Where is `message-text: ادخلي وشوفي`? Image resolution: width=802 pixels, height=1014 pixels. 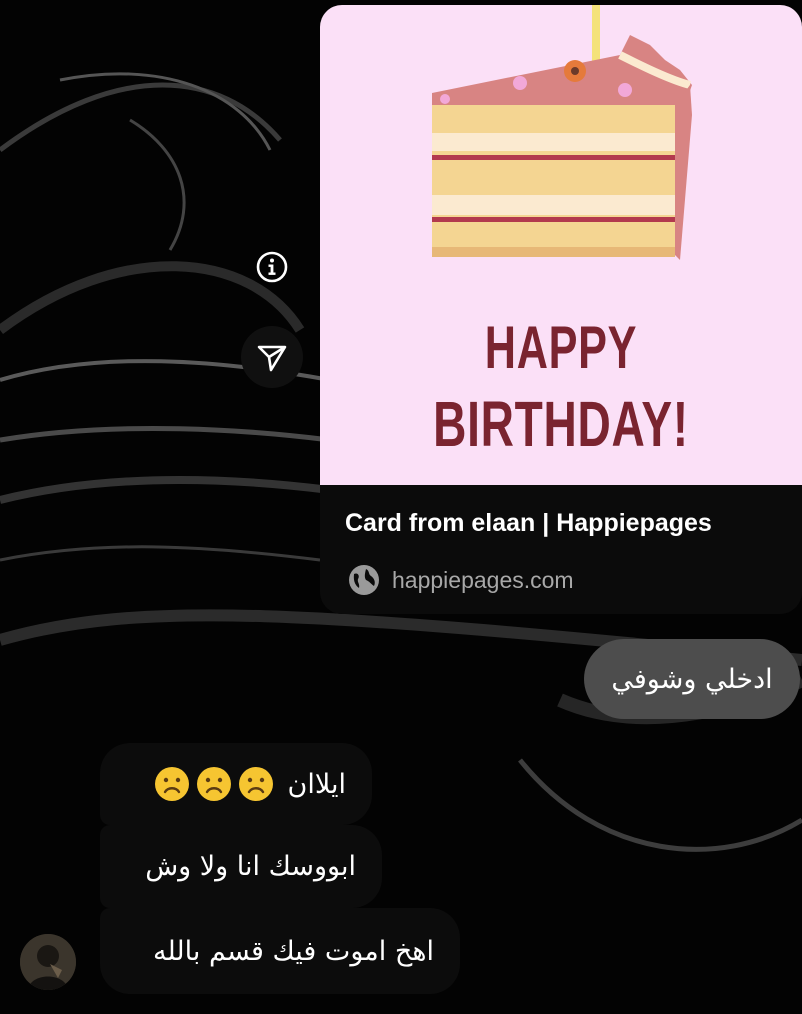 message-text: ادخلي وشوفي is located at coordinates (692, 679).